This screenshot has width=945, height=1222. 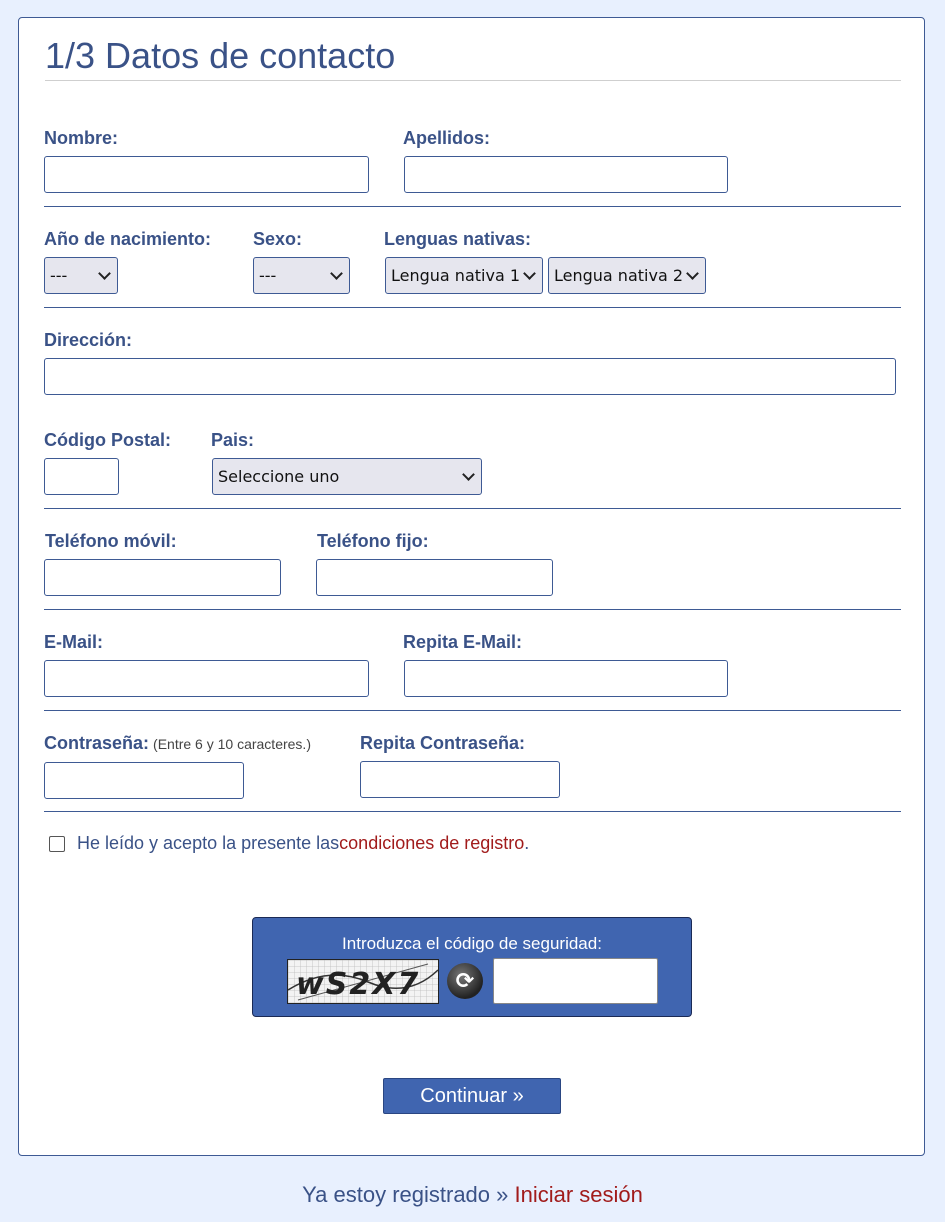 What do you see at coordinates (434, 577) in the screenshot?
I see `telefono-fijo-input` at bounding box center [434, 577].